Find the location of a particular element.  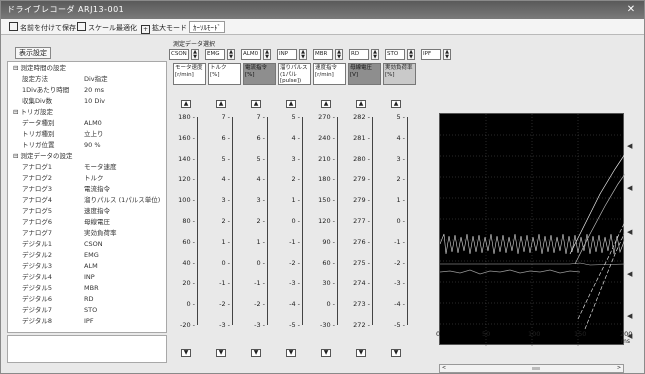

axis-tick: 100 - is located at coordinates (186, 200).